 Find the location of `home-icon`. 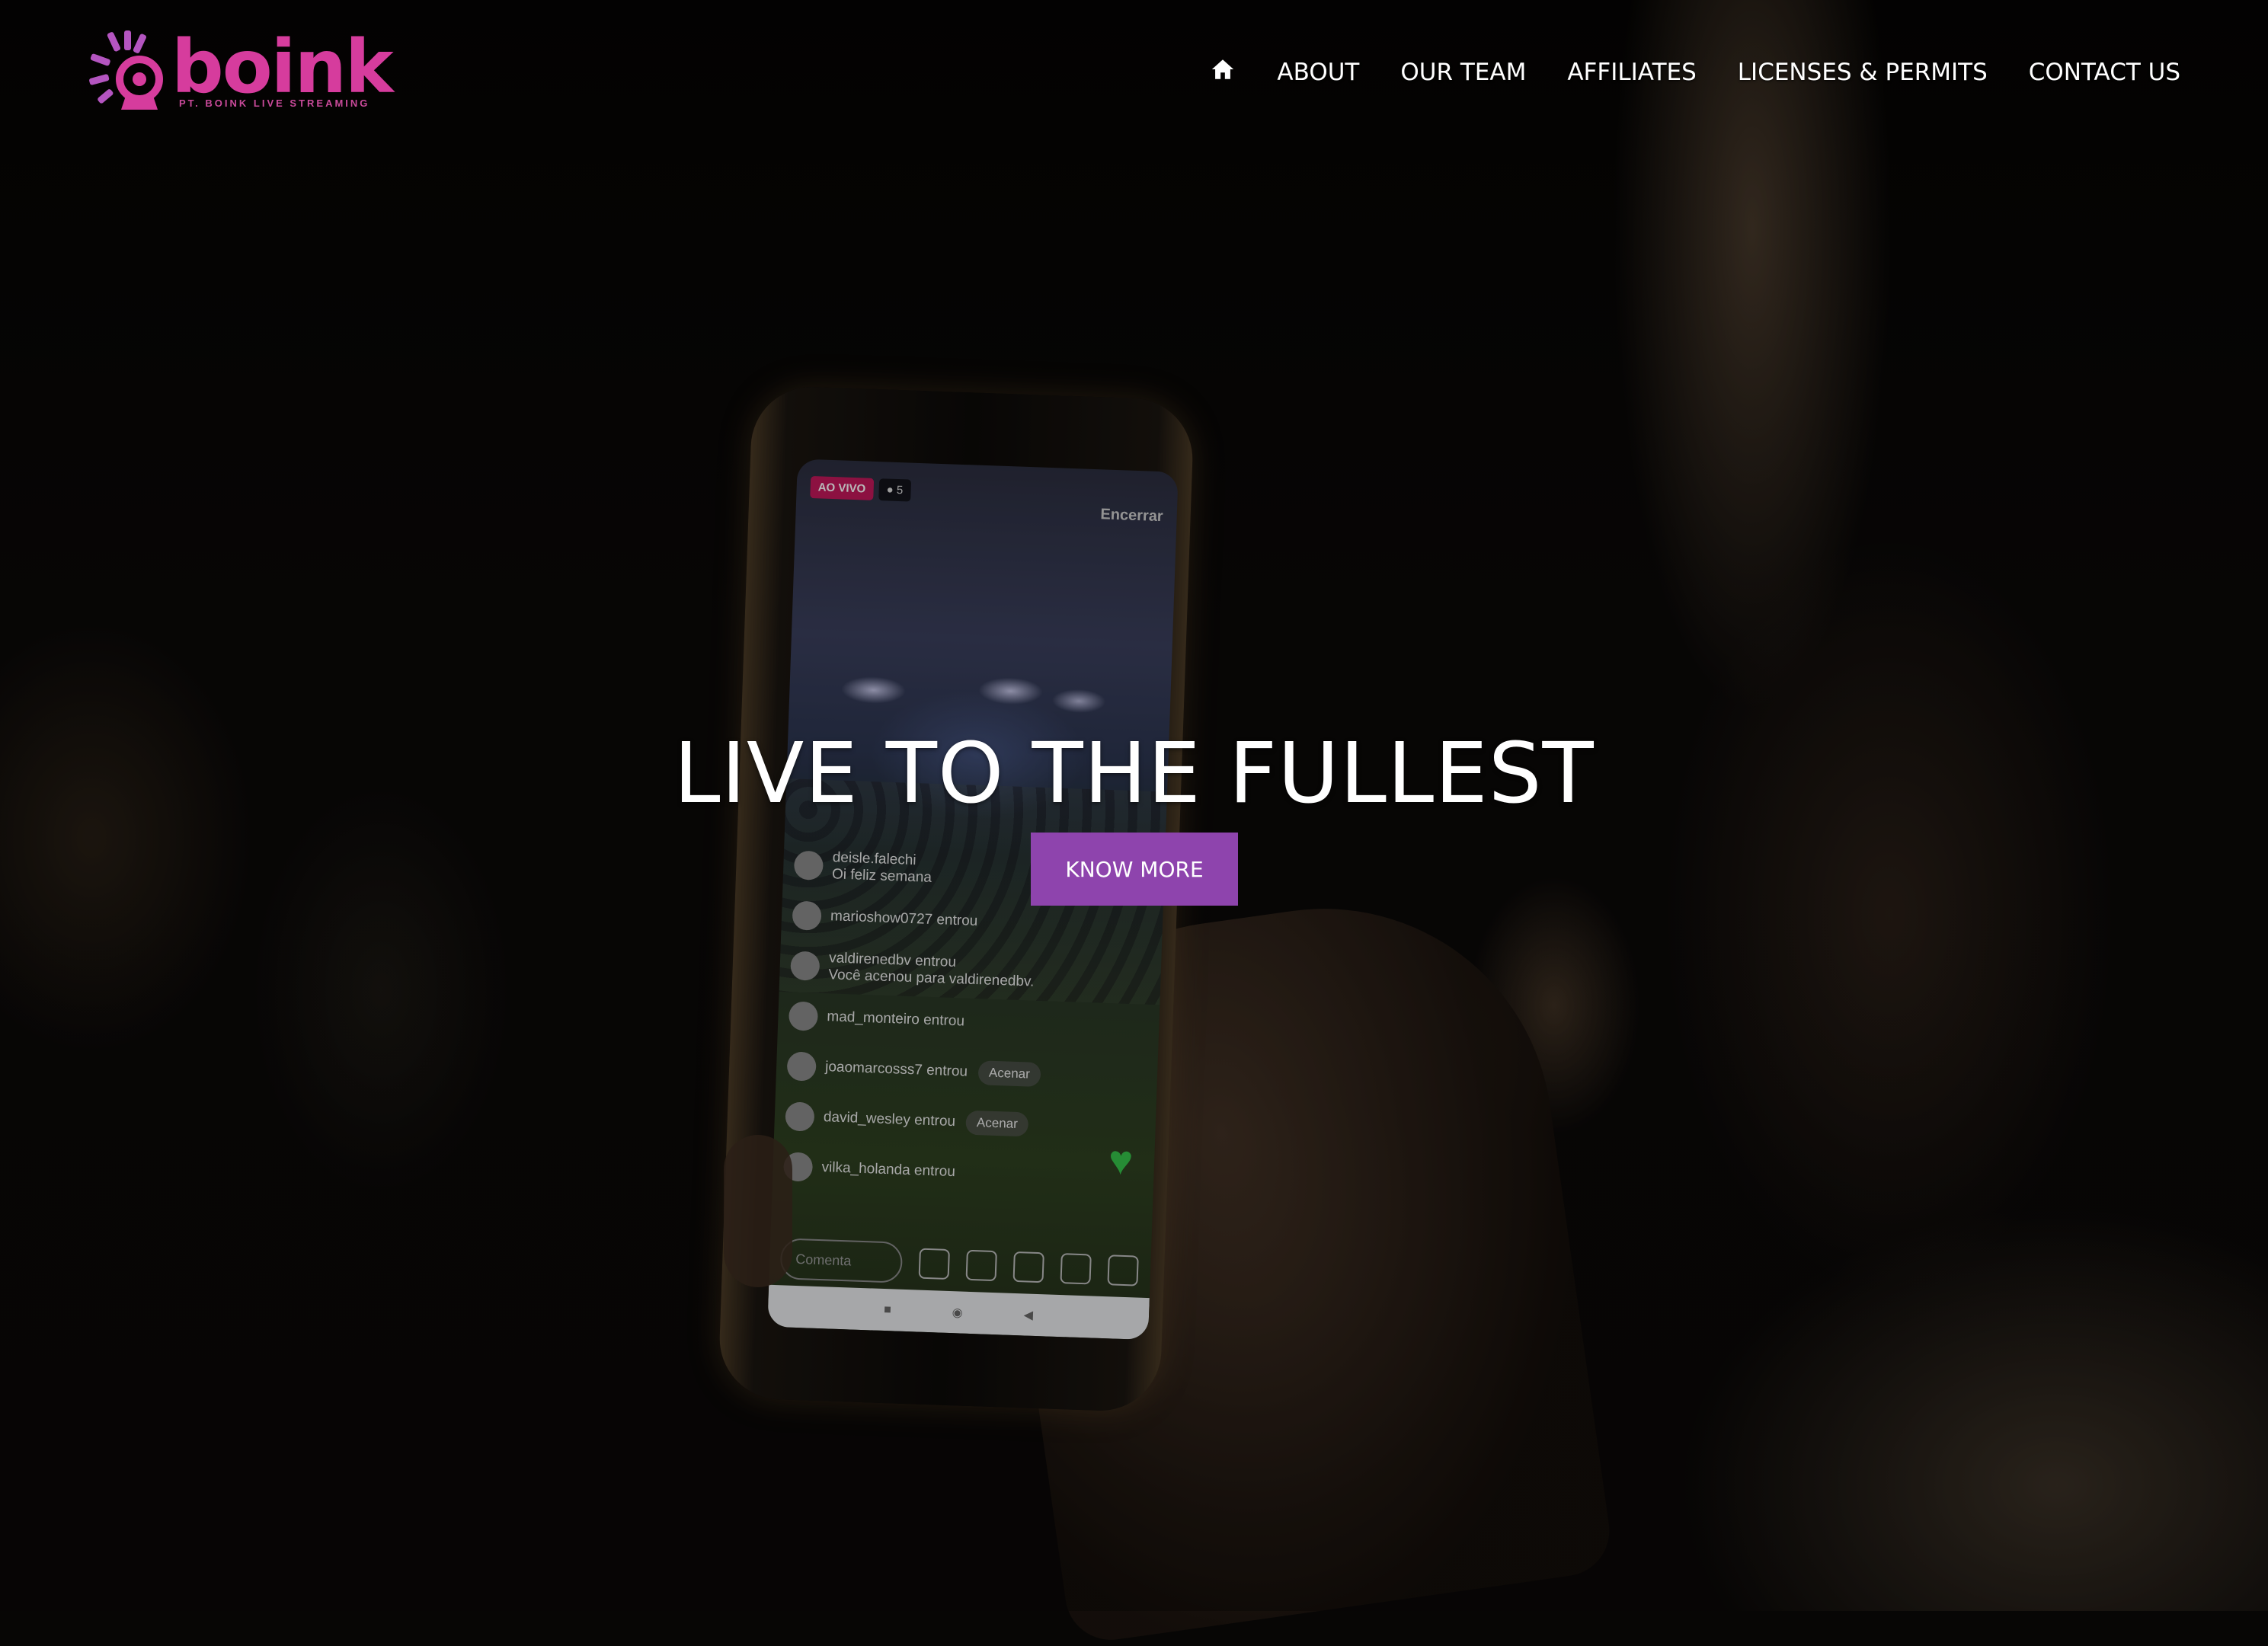

home-icon is located at coordinates (1223, 69).